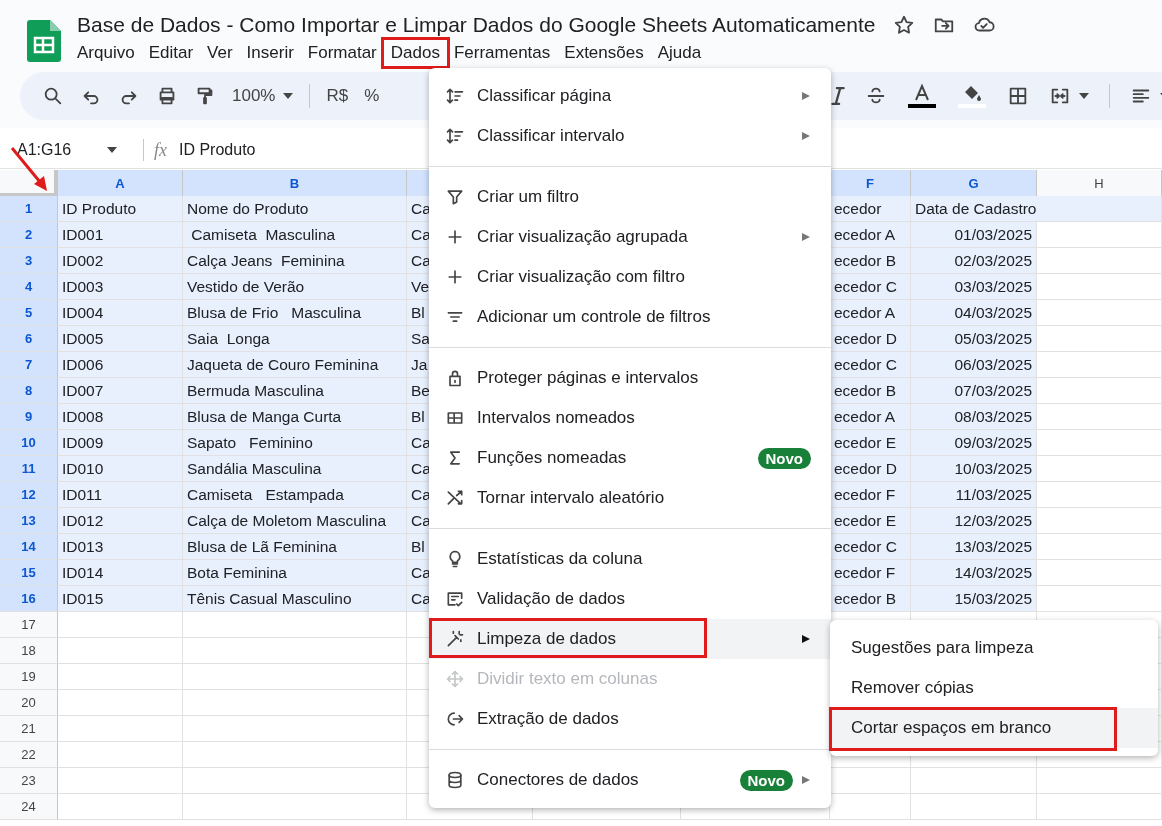  Describe the element at coordinates (29, 443) in the screenshot. I see `row-header: 10` at that location.